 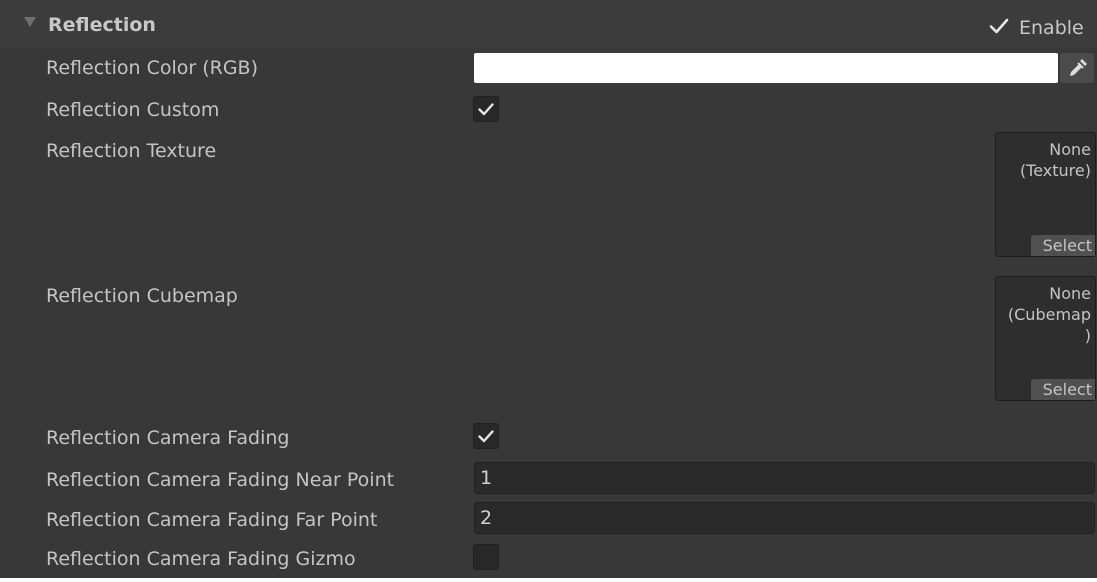 What do you see at coordinates (1045, 194) in the screenshot?
I see `reflection-texture-field: None (Texture) Select` at bounding box center [1045, 194].